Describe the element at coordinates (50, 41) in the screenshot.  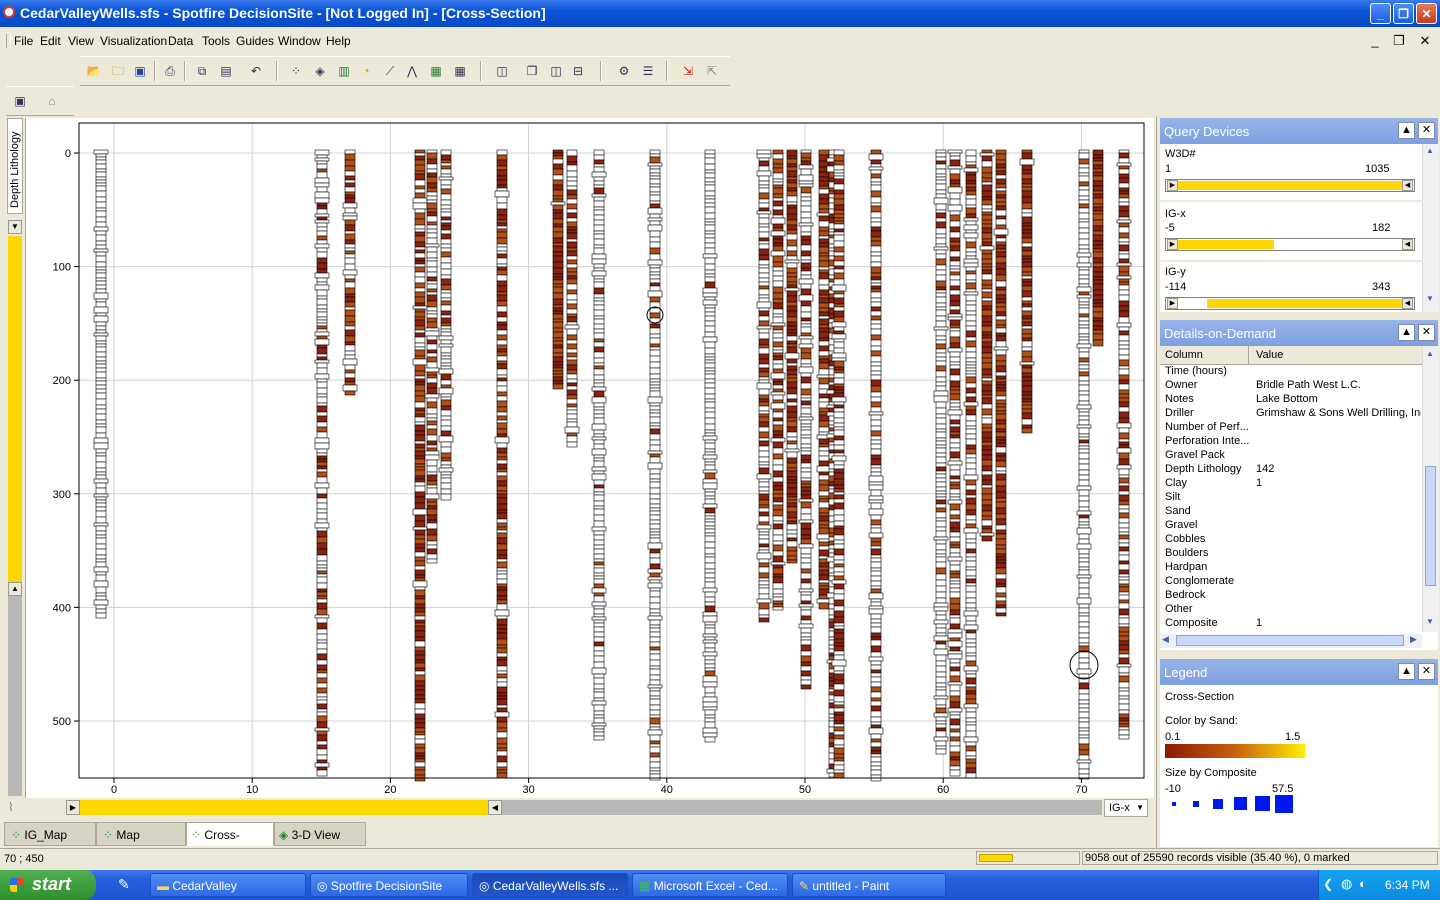
I see `menu-edit: Edit` at that location.